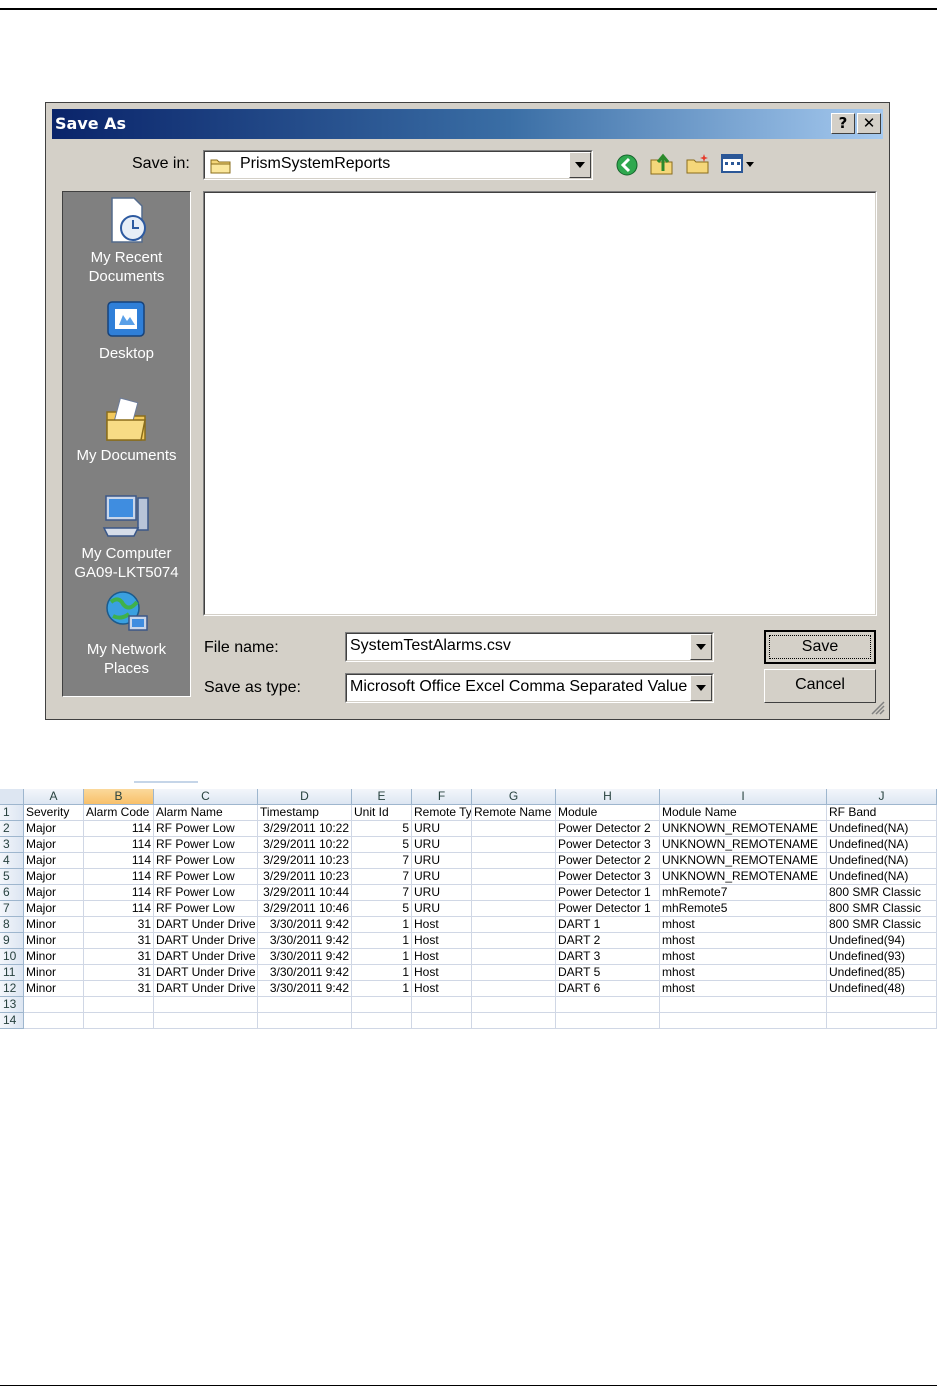 The height and width of the screenshot is (1394, 937). Describe the element at coordinates (701, 647) in the screenshot. I see `file-name-dropdown-button` at that location.